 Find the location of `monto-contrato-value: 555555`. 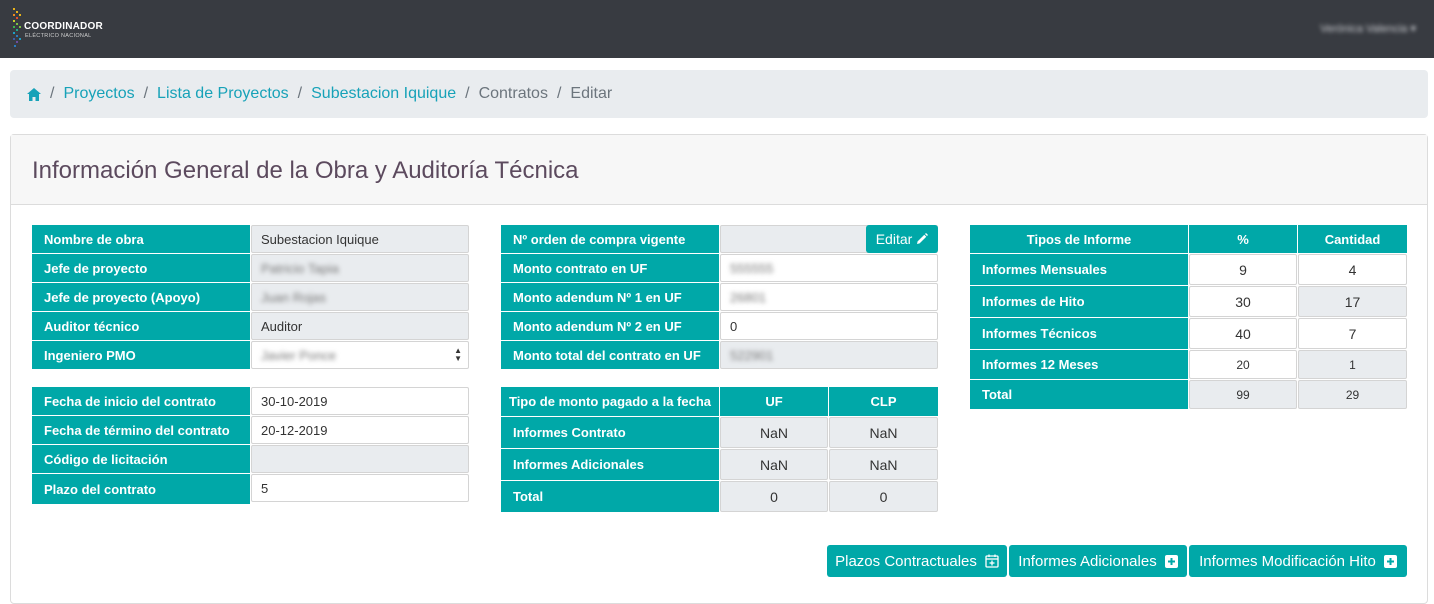

monto-contrato-value: 555555 is located at coordinates (752, 268).